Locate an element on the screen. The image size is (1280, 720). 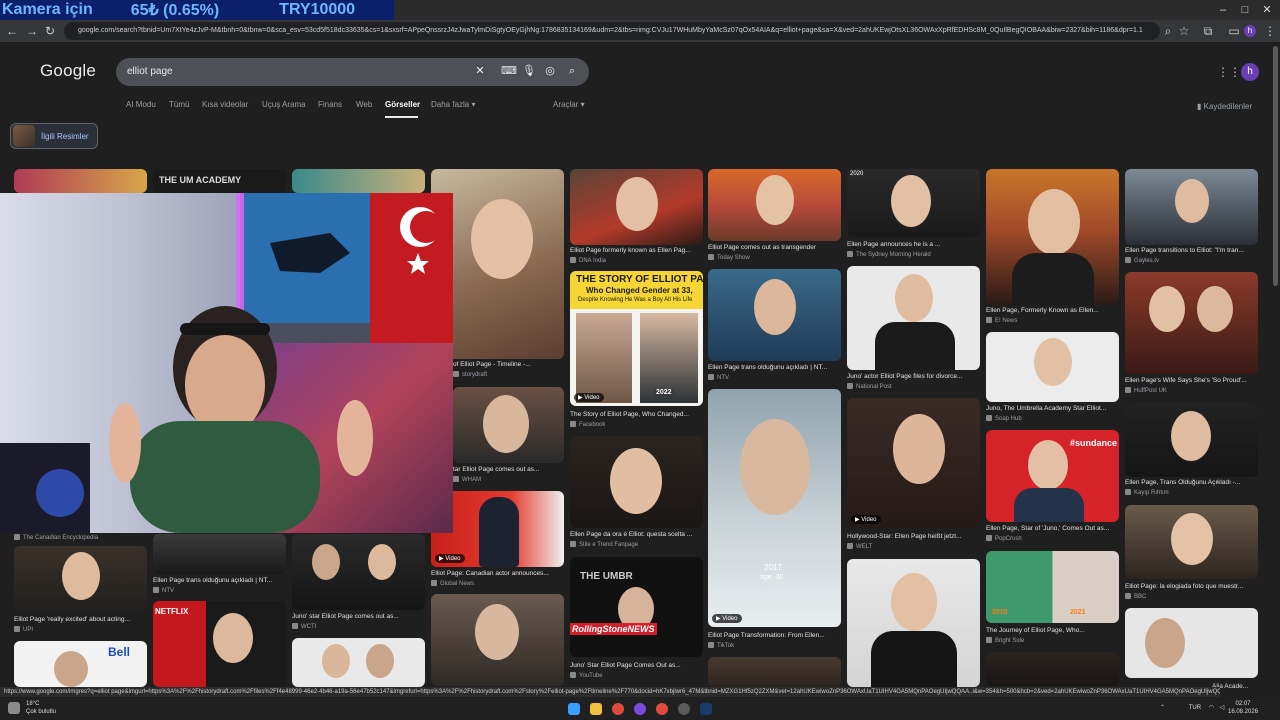
sidebar-icon: ▭ is located at coordinates (1234, 31).